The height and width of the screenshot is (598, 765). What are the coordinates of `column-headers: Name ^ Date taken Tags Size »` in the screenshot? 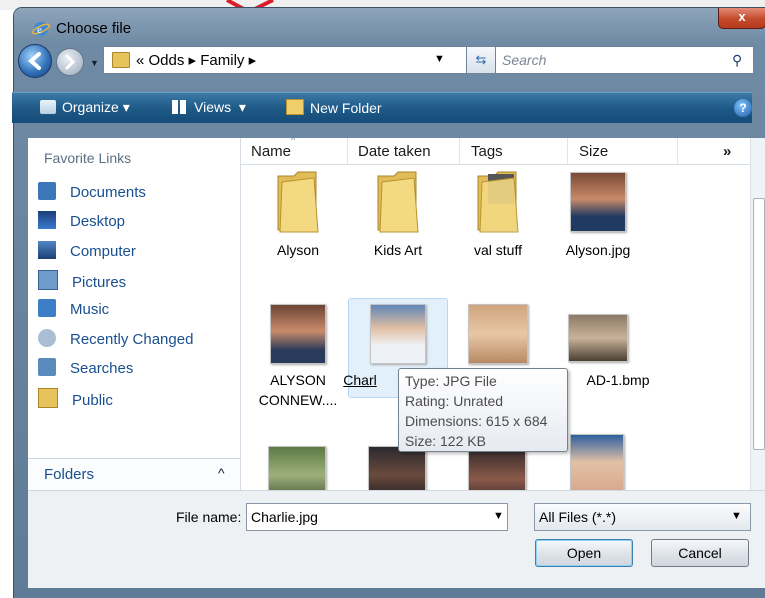 It's located at (496, 150).